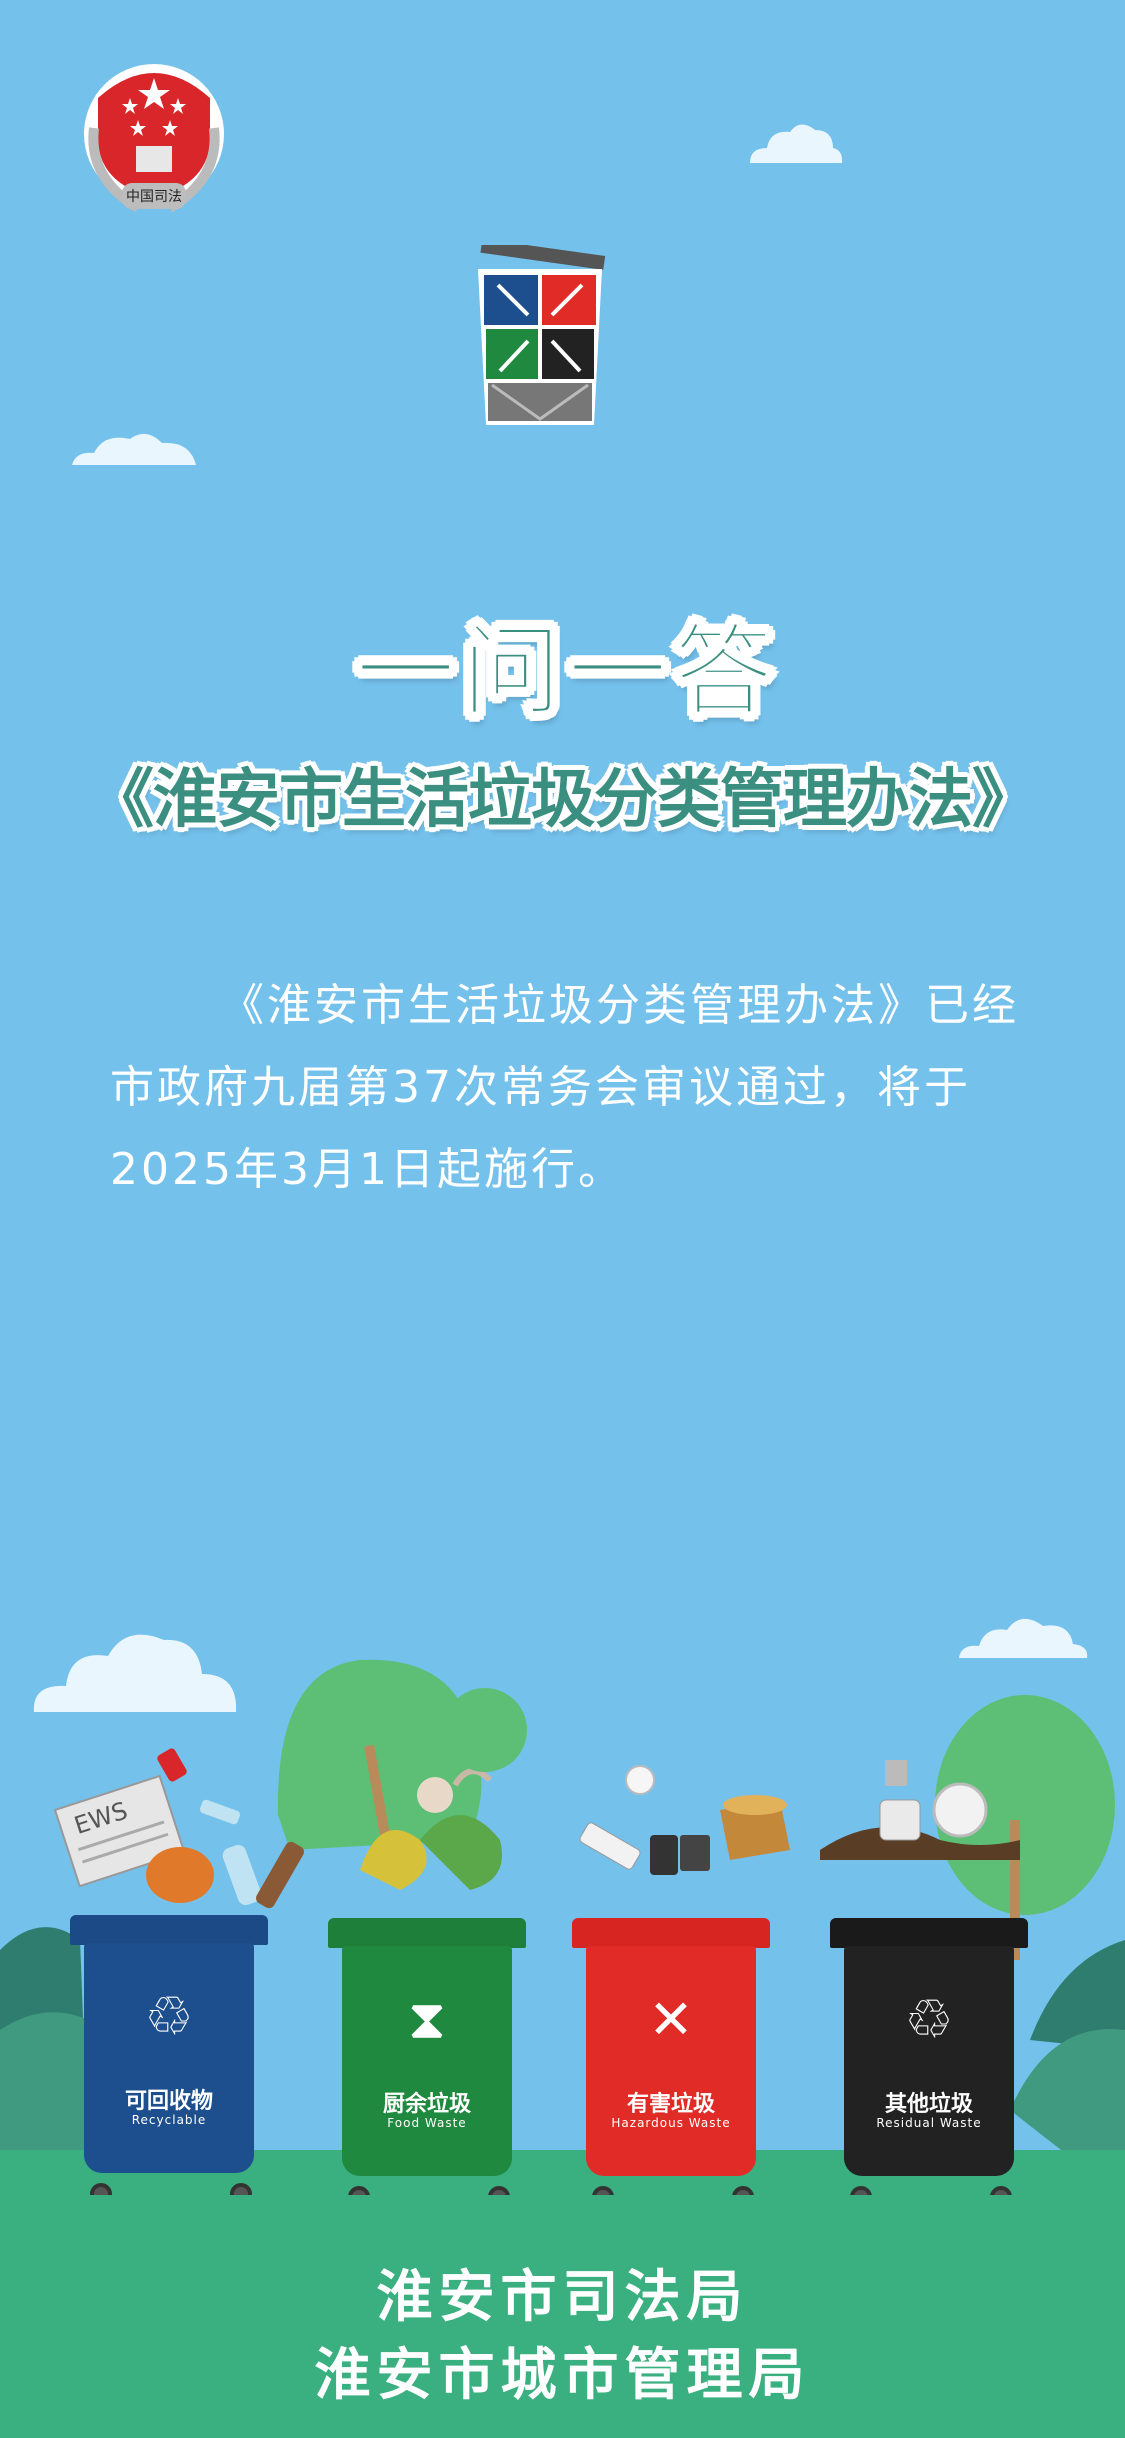  Describe the element at coordinates (426, 2104) in the screenshot. I see `bin-label-cn: 厨余垃圾` at that location.